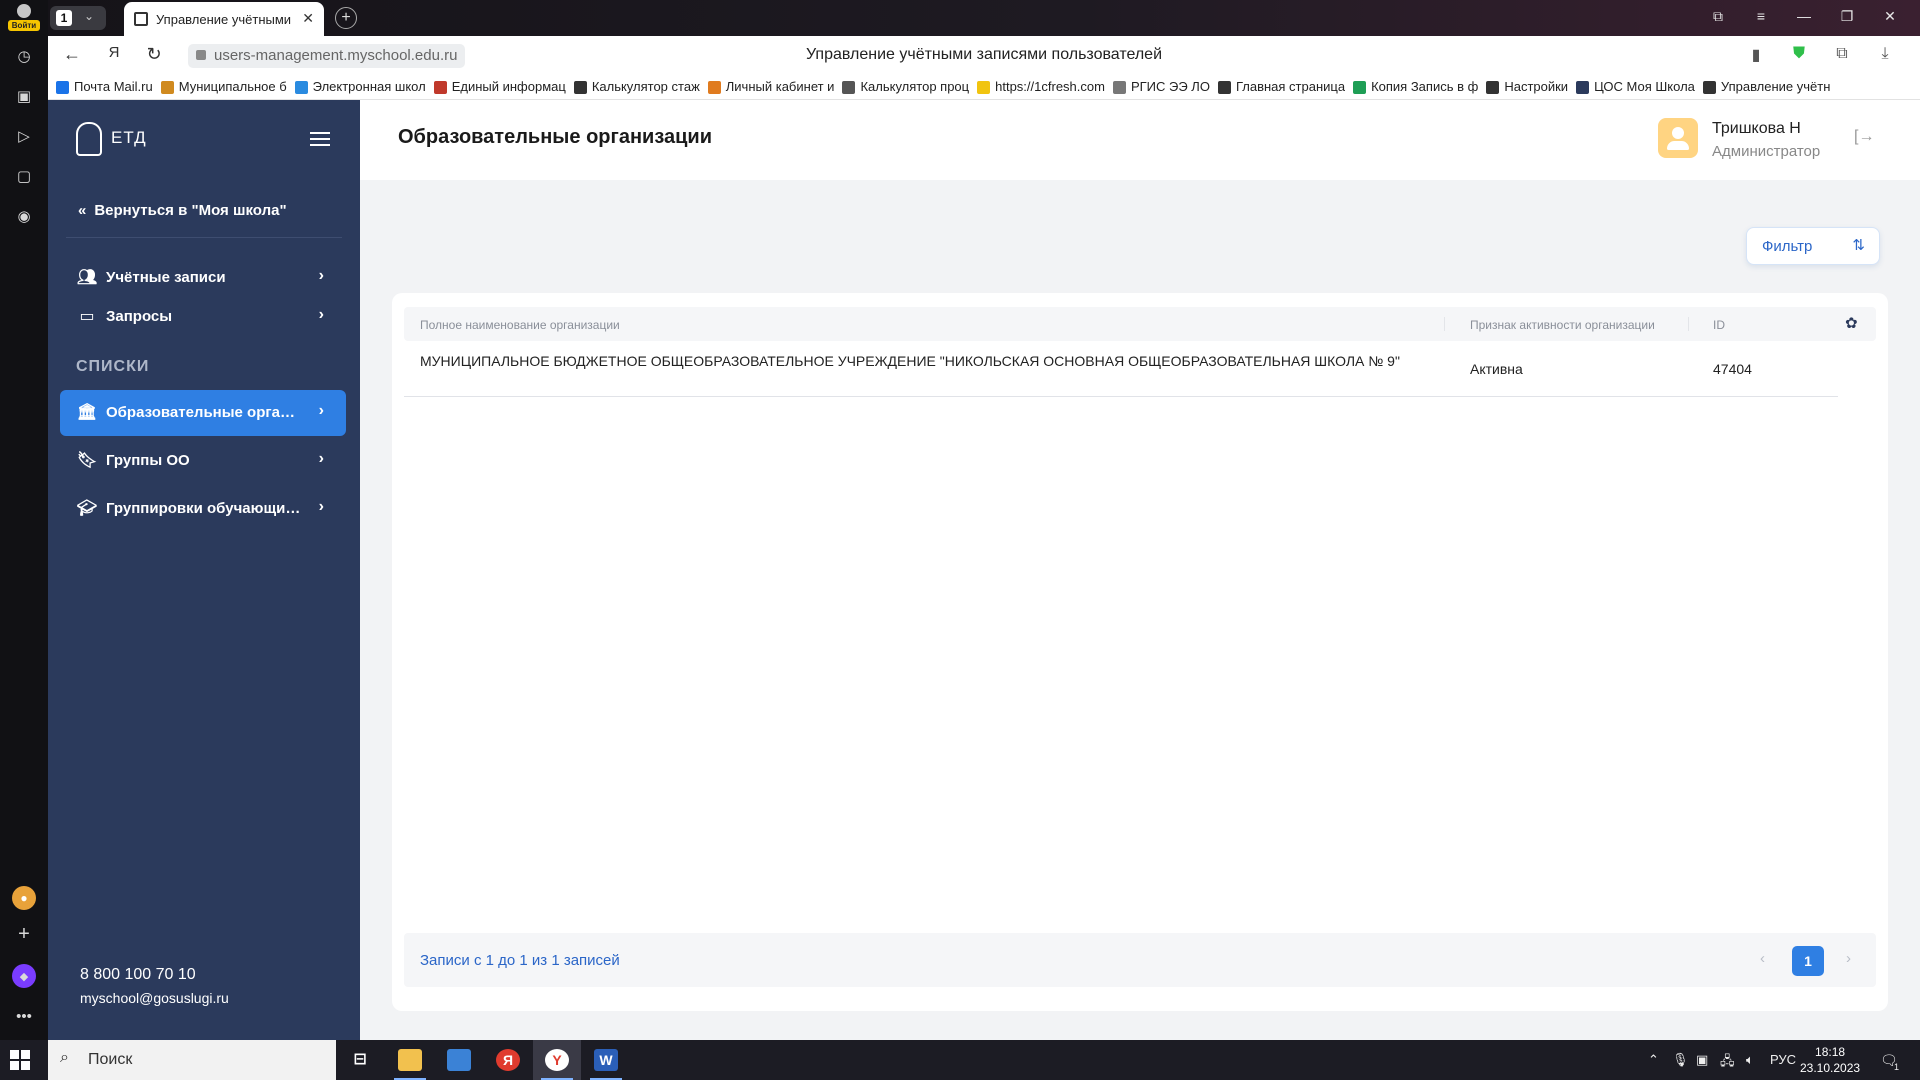 The image size is (1920, 1080). What do you see at coordinates (87, 277) in the screenshot?
I see `users-icon: 👥︎` at bounding box center [87, 277].